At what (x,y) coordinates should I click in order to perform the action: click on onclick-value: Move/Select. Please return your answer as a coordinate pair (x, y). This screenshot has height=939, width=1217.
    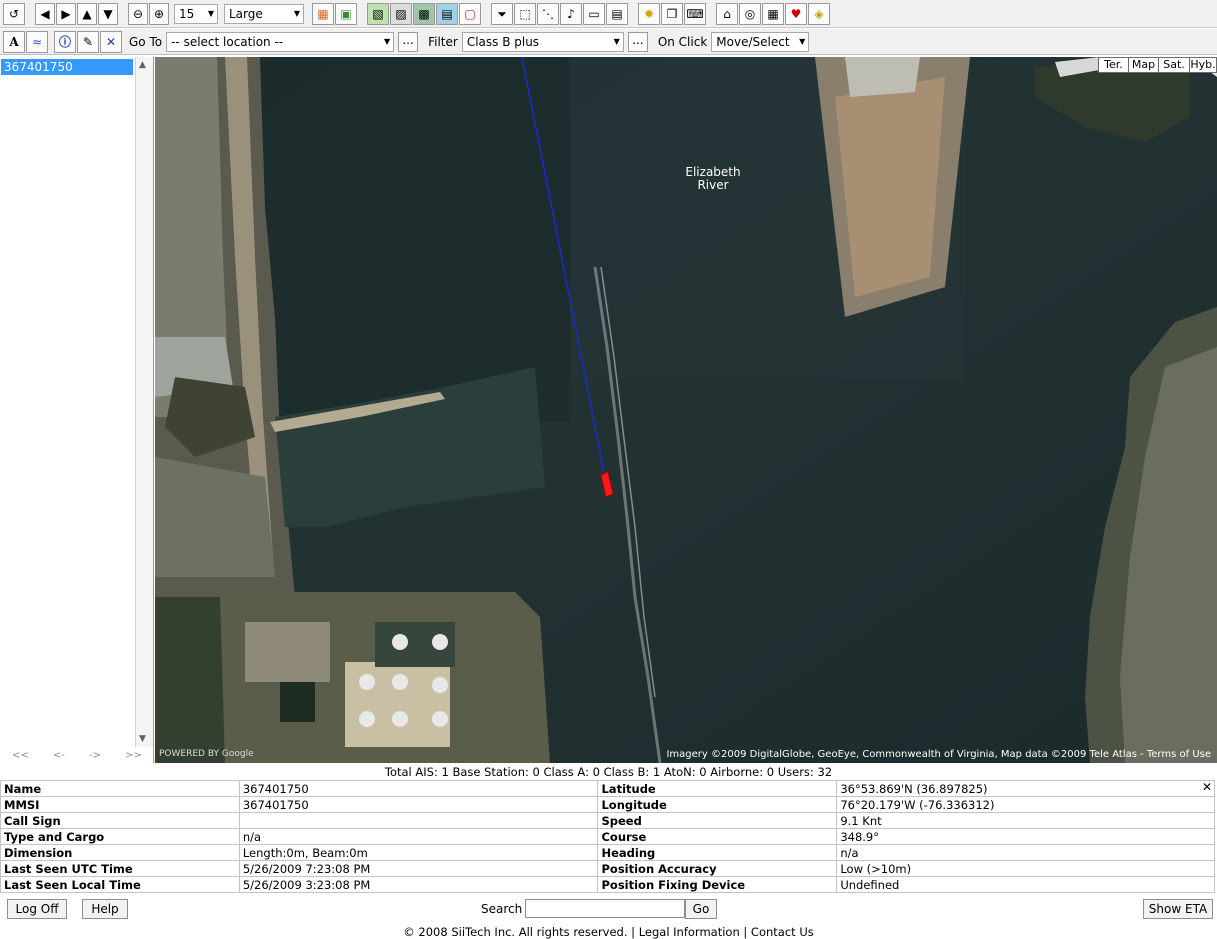
    Looking at the image, I should click on (753, 41).